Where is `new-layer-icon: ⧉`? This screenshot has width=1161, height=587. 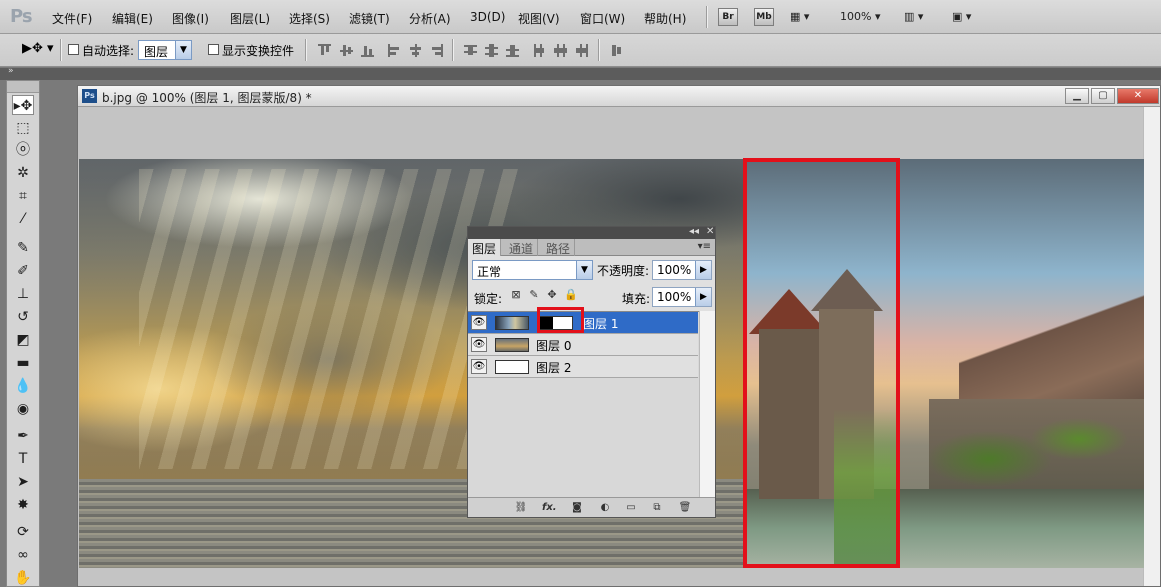 new-layer-icon: ⧉ is located at coordinates (657, 508).